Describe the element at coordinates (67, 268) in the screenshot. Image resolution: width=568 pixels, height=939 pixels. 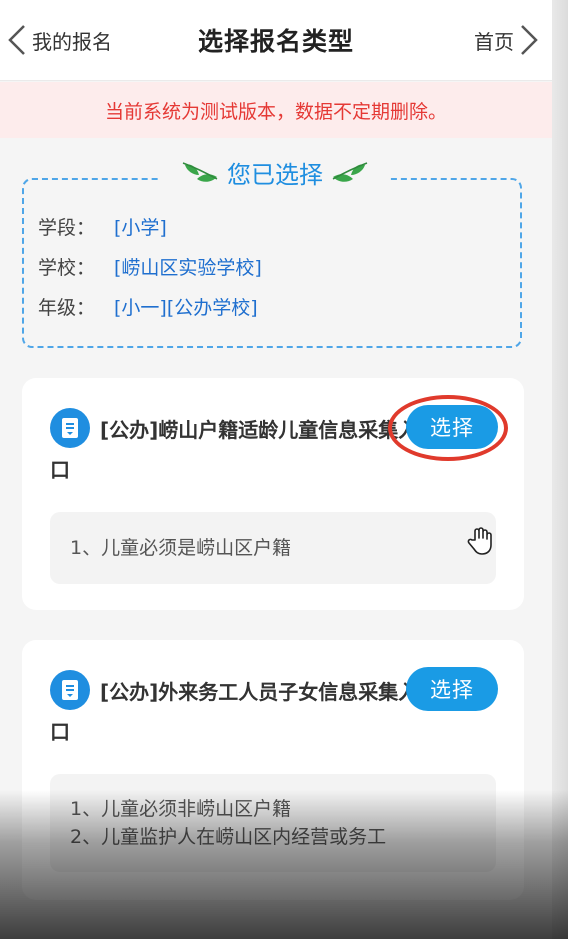
I see `info-key: 学校：` at that location.